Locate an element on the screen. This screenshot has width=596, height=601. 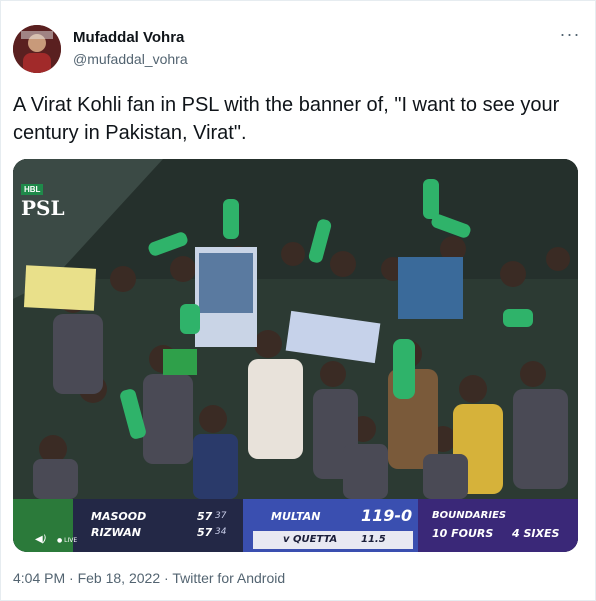
tweet-date: Feb 18, 2022 is located at coordinates (119, 578).